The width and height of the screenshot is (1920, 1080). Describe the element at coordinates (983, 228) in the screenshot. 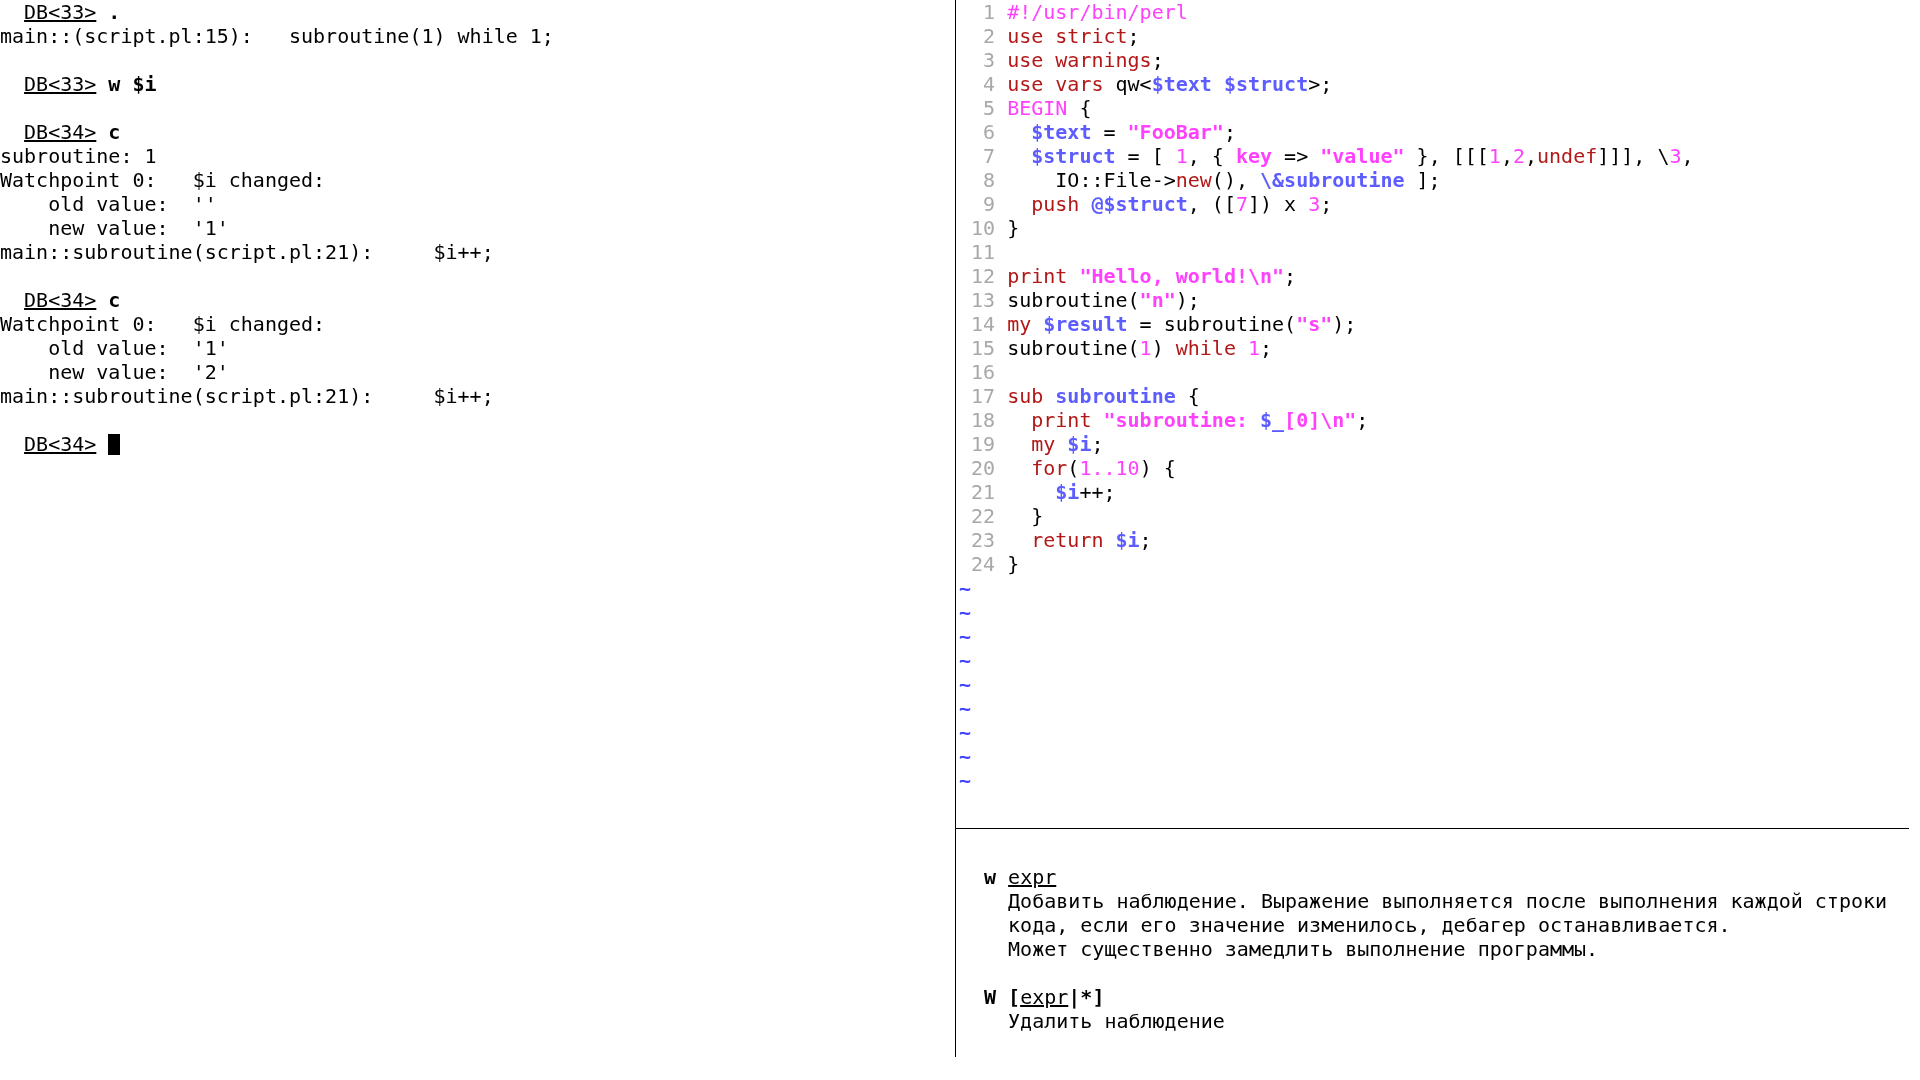

I see `line-number: 10` at that location.